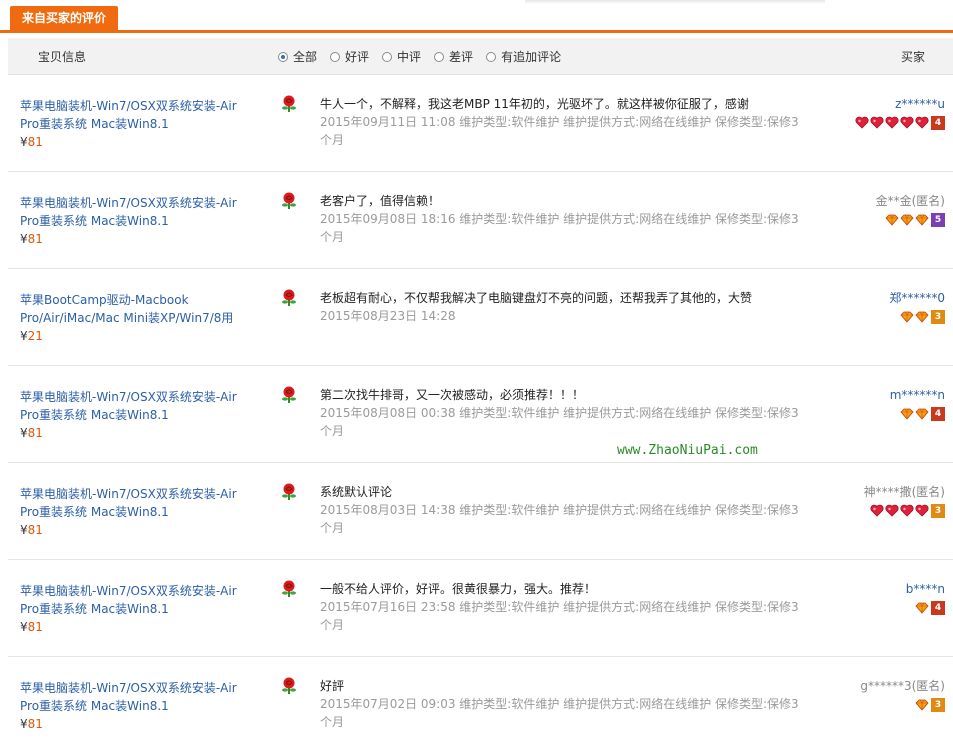  What do you see at coordinates (925, 589) in the screenshot?
I see `buyer-name: b****n` at bounding box center [925, 589].